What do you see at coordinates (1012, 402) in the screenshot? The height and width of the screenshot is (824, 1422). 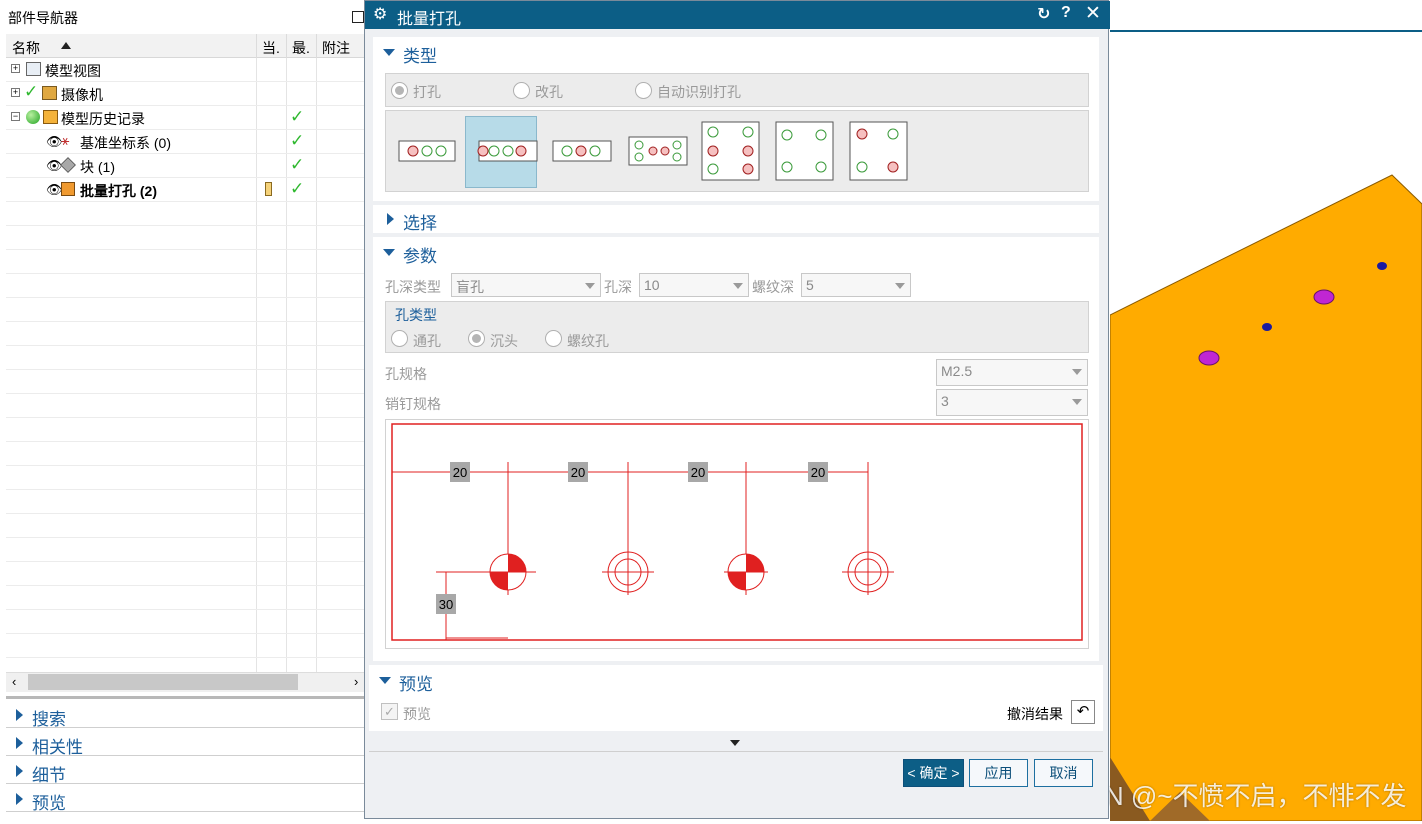 I see `pin-select: 3` at bounding box center [1012, 402].